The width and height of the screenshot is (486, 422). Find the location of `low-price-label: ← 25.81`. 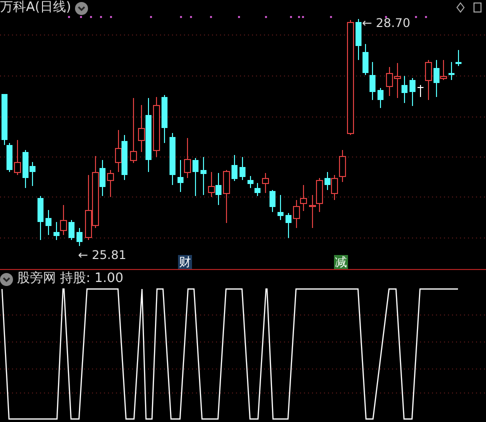

low-price-label: ← 25.81 is located at coordinates (102, 255).